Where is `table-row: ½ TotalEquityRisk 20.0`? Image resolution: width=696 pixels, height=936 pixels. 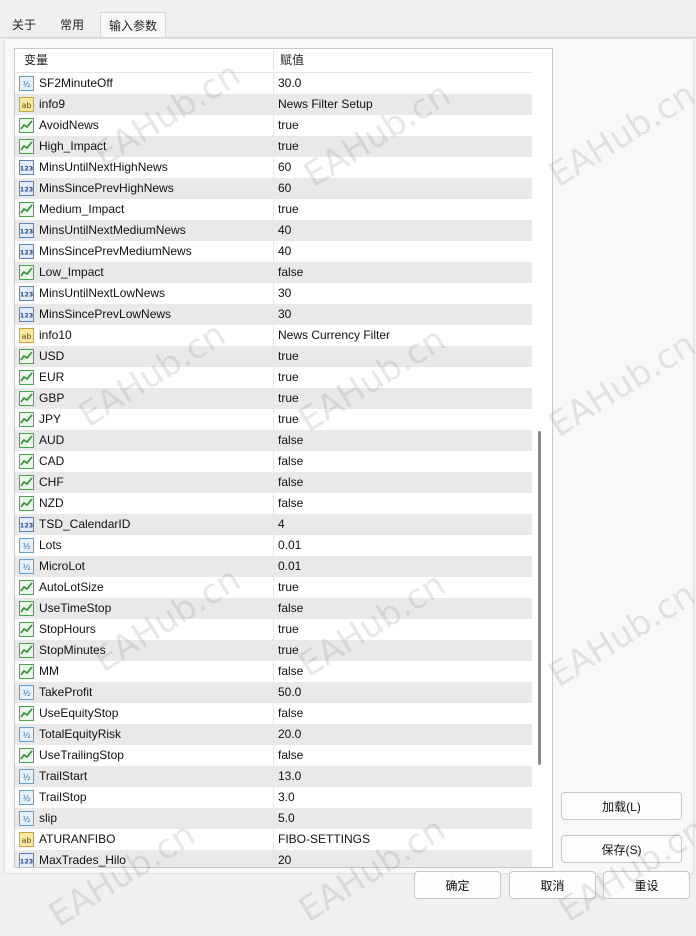 table-row: ½ TotalEquityRisk 20.0 is located at coordinates (273, 734).